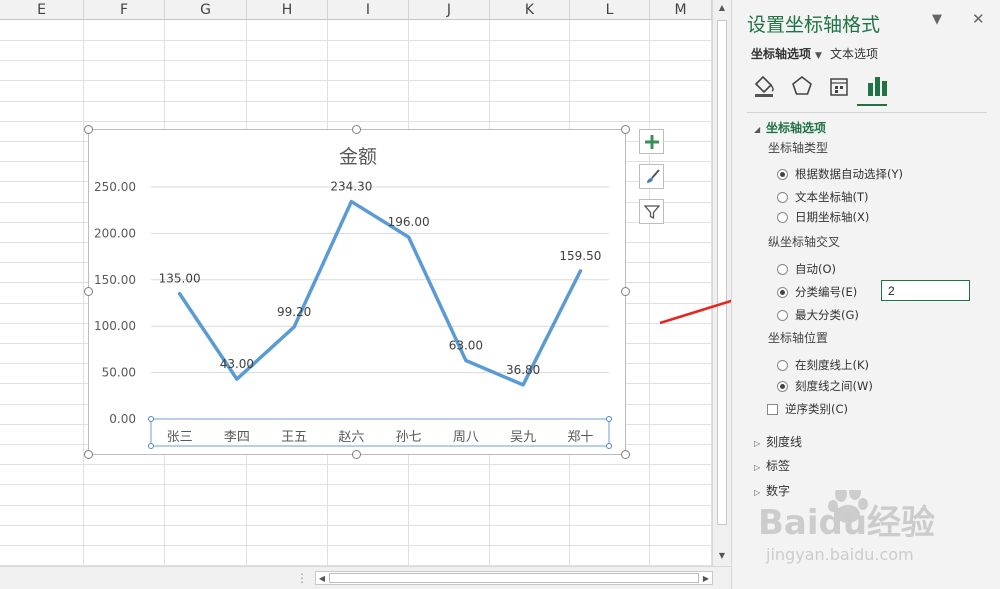 The height and width of the screenshot is (589, 1000). What do you see at coordinates (840, 174) in the screenshot?
I see `axis-type-auto-radio: 根据数据自动选择(Y)` at bounding box center [840, 174].